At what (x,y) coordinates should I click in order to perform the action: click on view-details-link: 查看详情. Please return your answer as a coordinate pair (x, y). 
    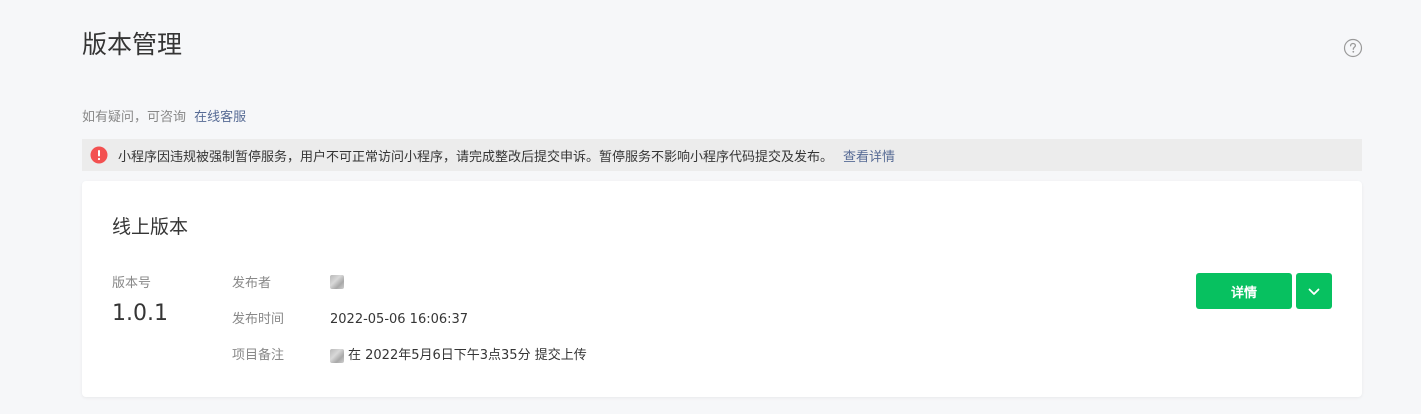
    Looking at the image, I should click on (869, 155).